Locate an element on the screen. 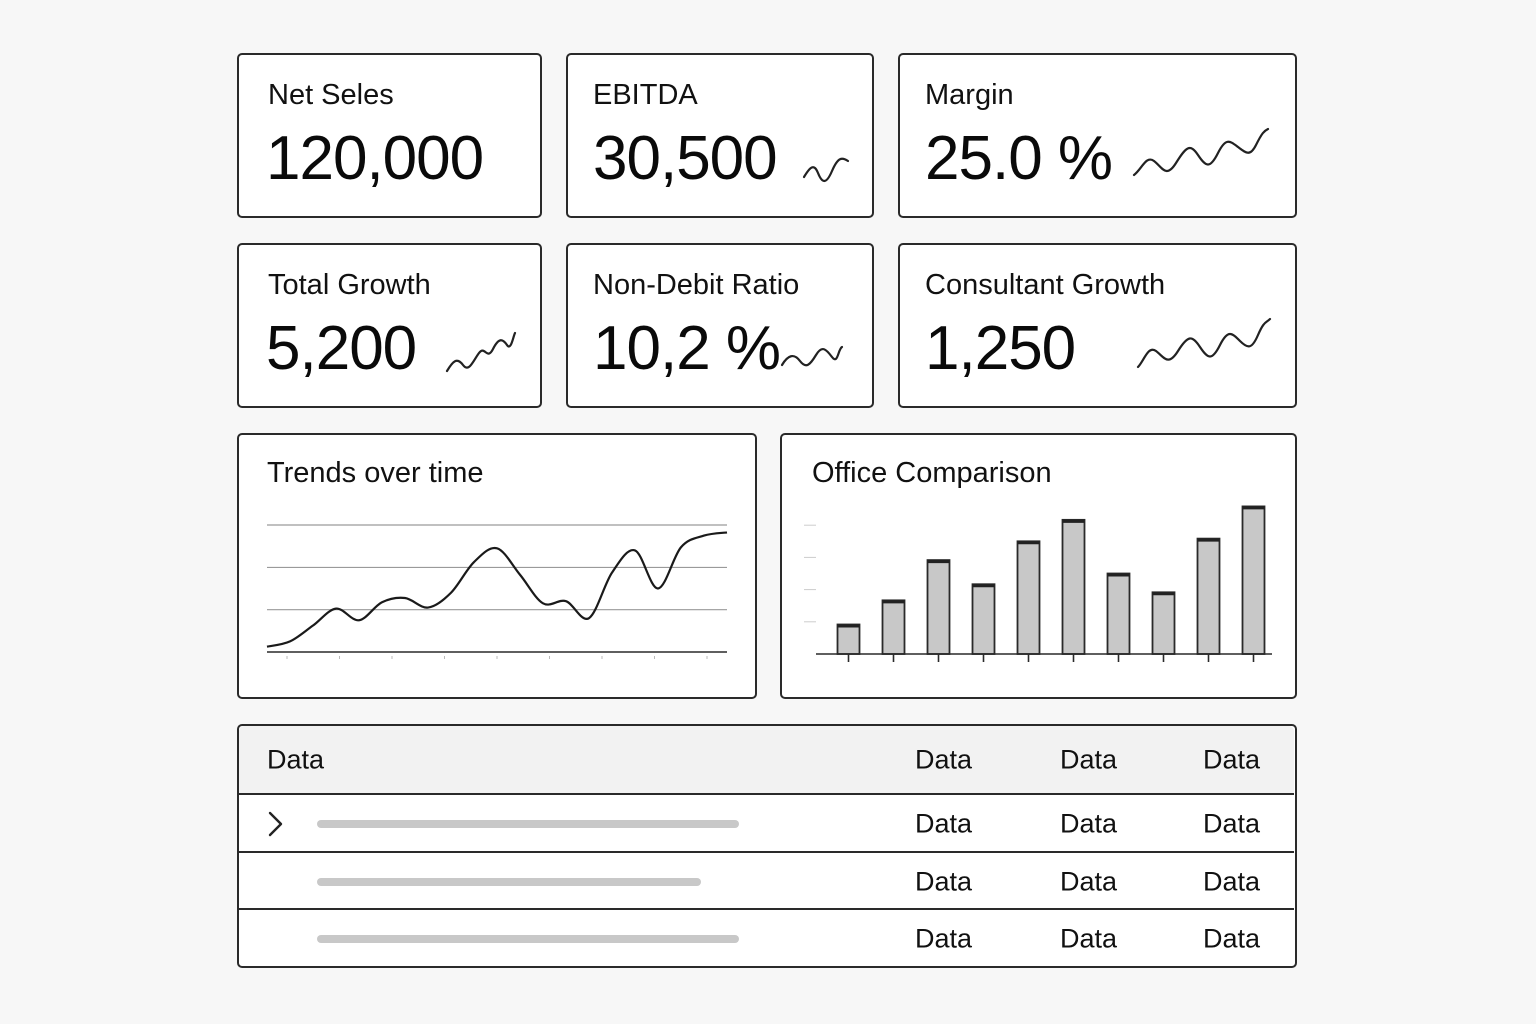 This screenshot has width=1536, height=1024. trend-series-line is located at coordinates (497, 589).